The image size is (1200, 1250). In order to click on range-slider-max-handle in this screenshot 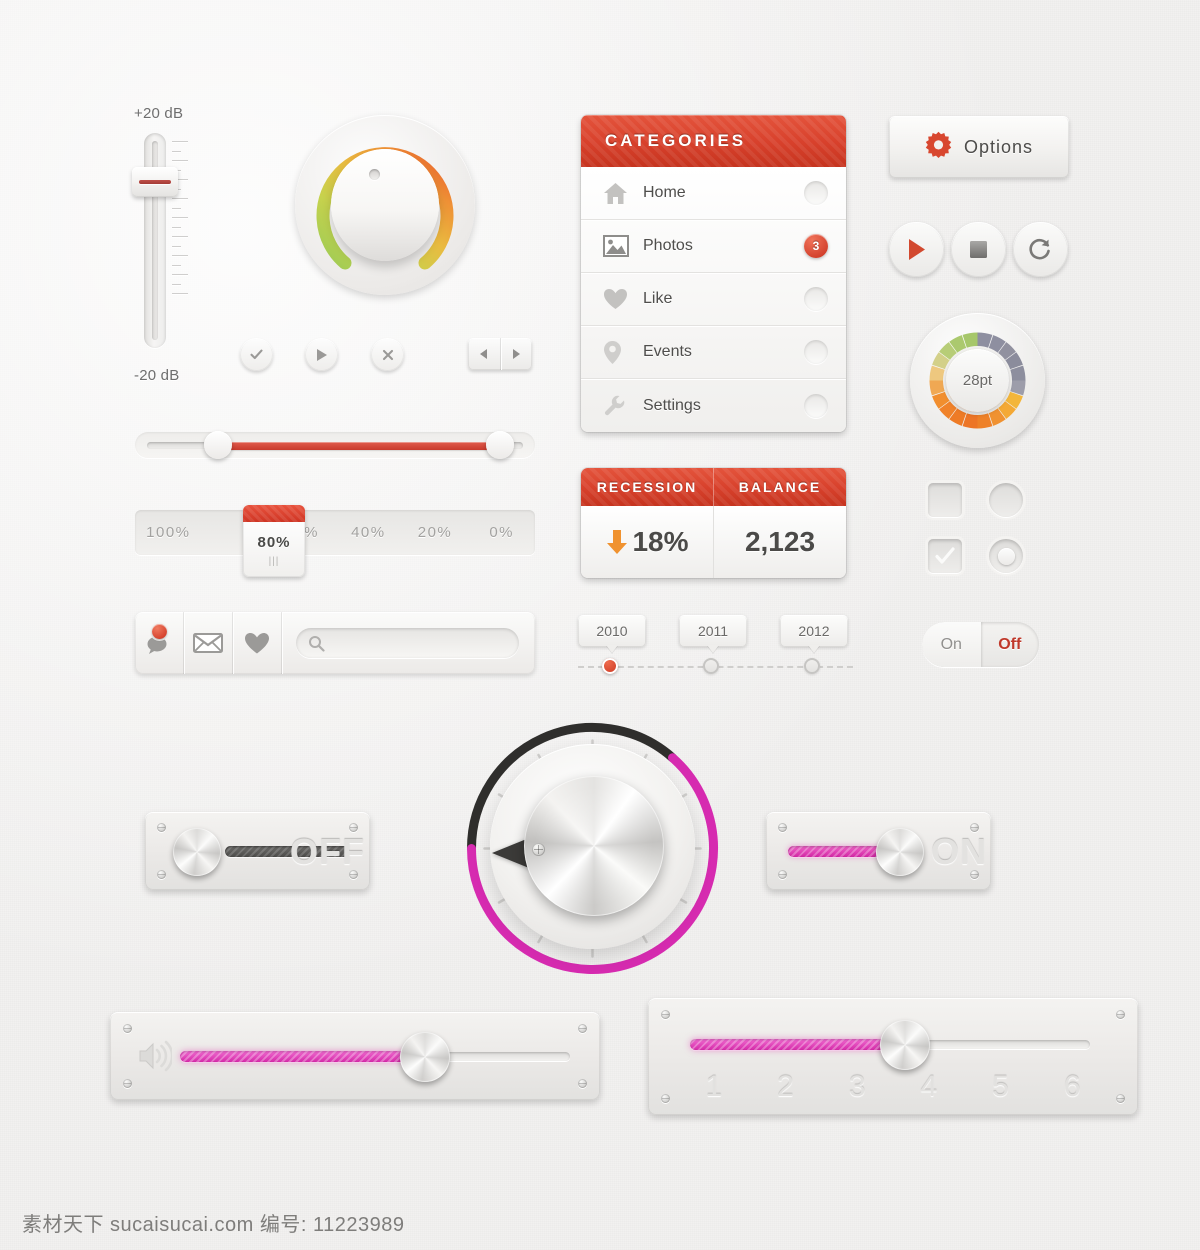, I will do `click(500, 445)`.